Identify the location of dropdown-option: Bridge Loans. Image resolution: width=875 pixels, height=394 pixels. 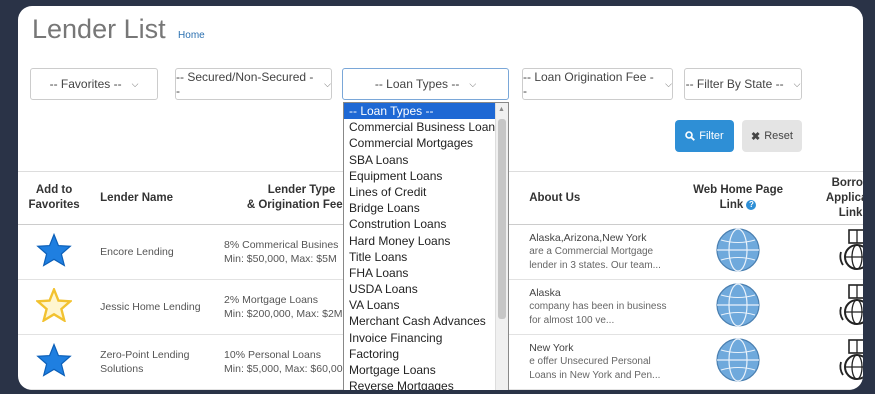
(426, 208).